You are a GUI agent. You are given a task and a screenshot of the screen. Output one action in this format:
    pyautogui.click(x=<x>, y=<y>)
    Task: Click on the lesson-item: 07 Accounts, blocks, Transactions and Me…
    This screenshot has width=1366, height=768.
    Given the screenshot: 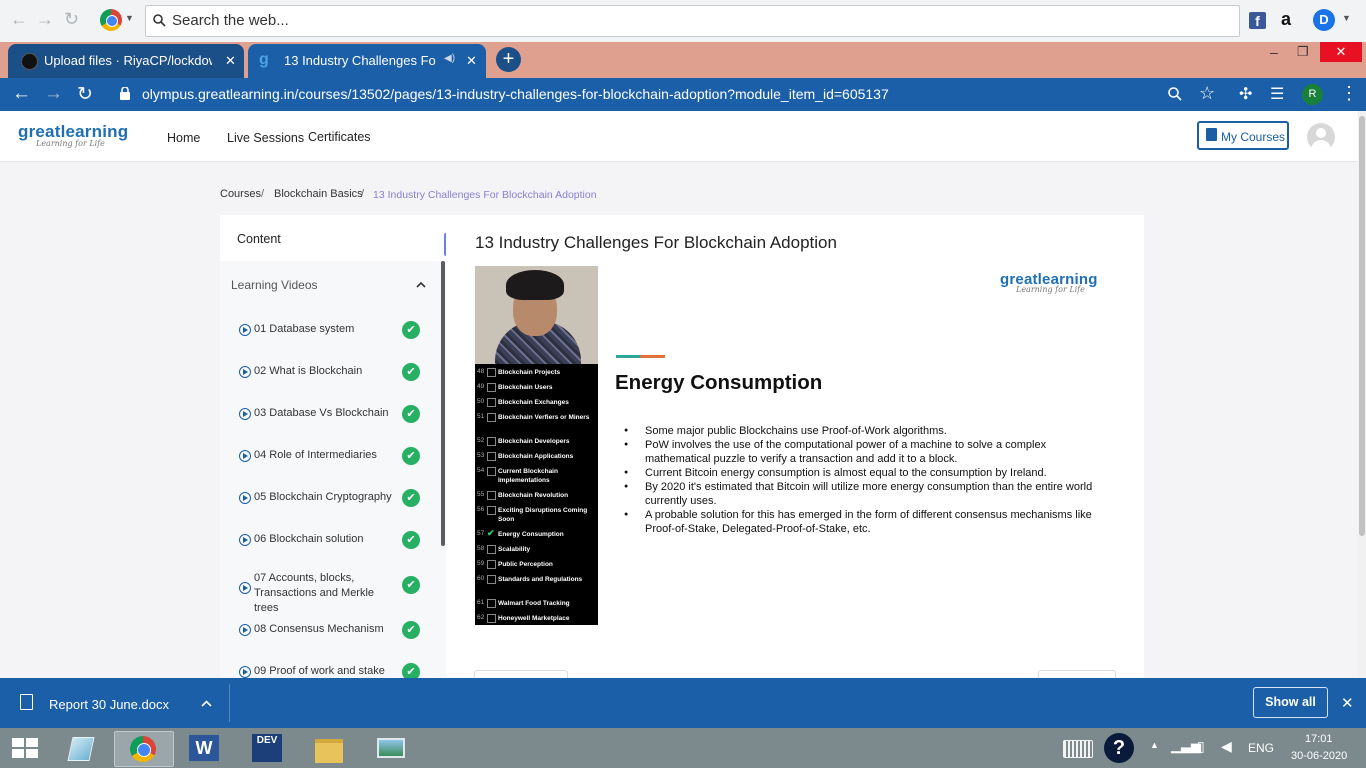 What is the action you would take?
    pyautogui.click(x=334, y=590)
    